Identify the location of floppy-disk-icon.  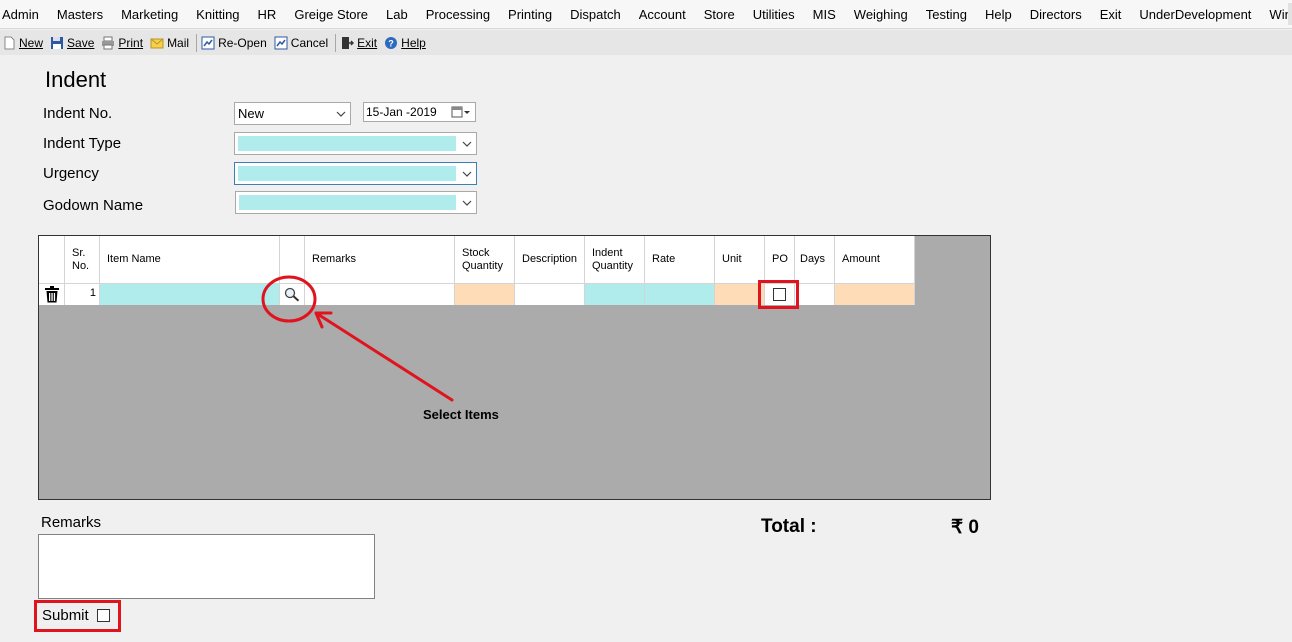
(57, 42).